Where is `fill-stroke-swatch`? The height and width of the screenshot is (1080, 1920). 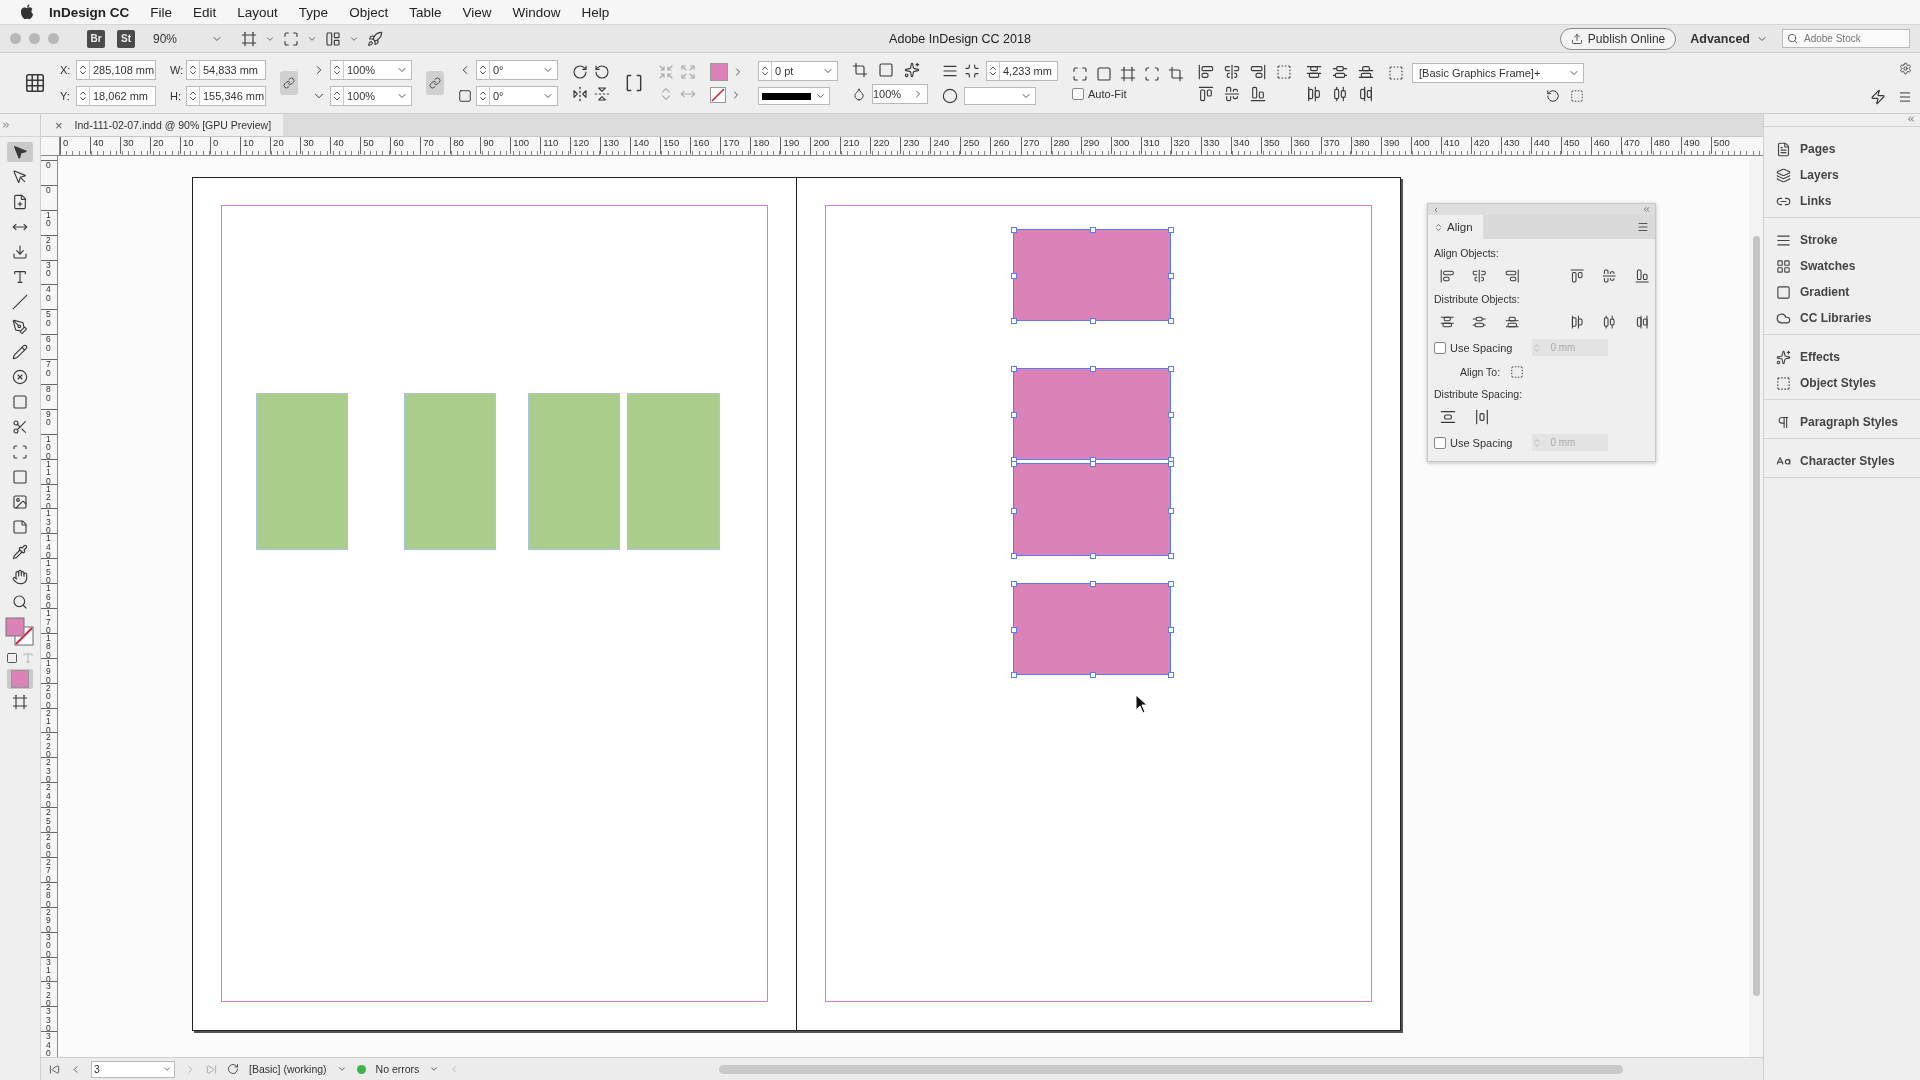
fill-stroke-swatch is located at coordinates (20, 632).